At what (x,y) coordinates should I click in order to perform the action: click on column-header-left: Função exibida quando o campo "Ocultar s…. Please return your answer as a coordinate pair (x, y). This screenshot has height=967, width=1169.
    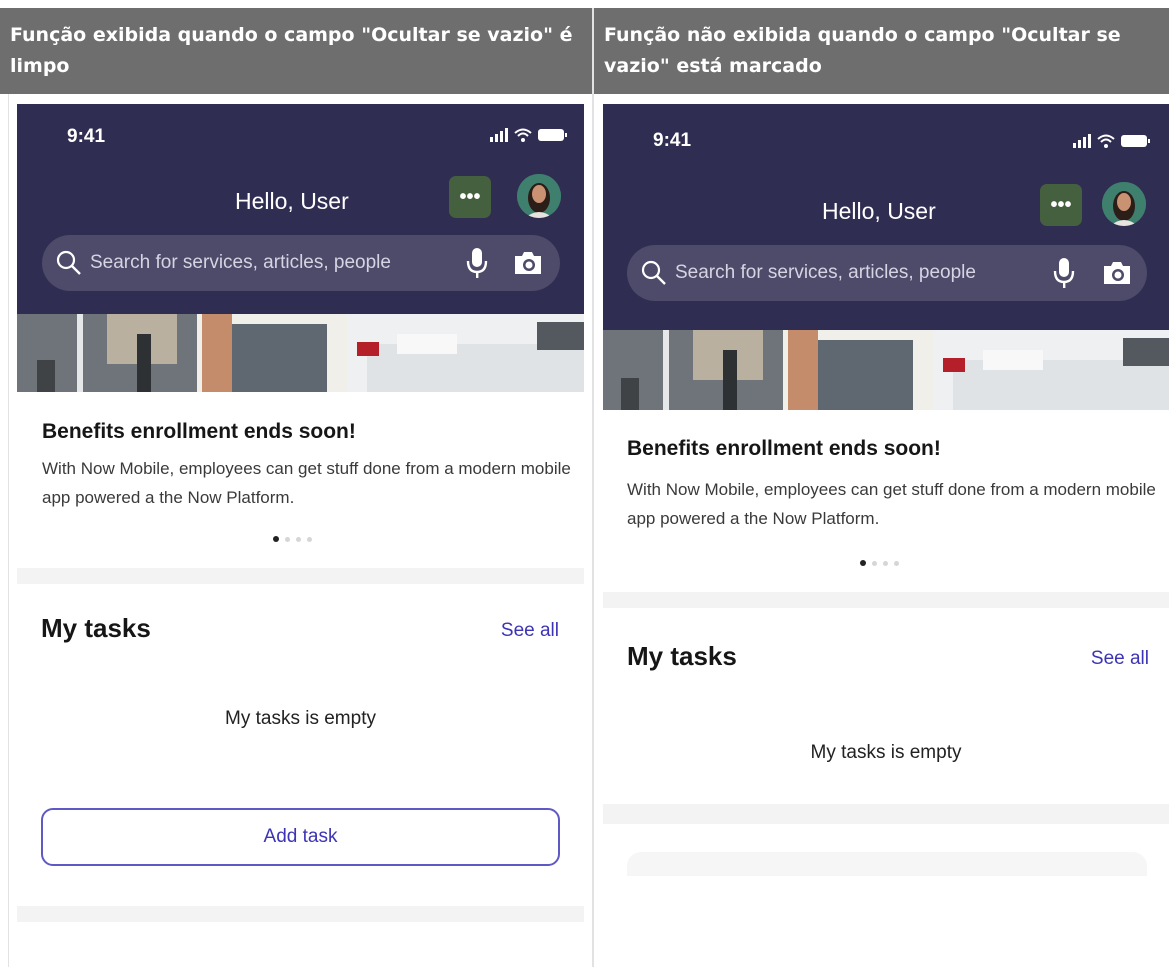
    Looking at the image, I should click on (296, 51).